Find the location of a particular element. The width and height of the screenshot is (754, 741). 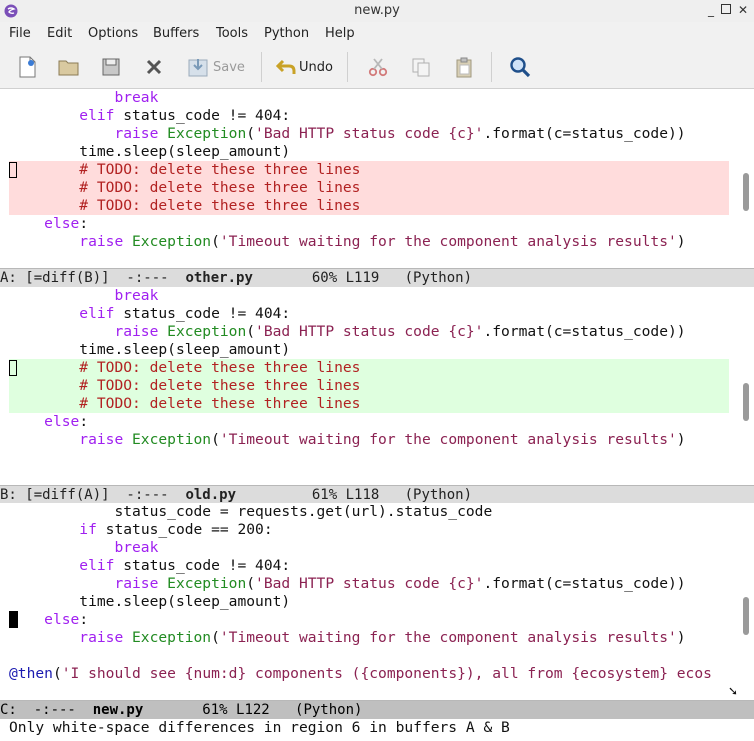

paste-button is located at coordinates (464, 67).